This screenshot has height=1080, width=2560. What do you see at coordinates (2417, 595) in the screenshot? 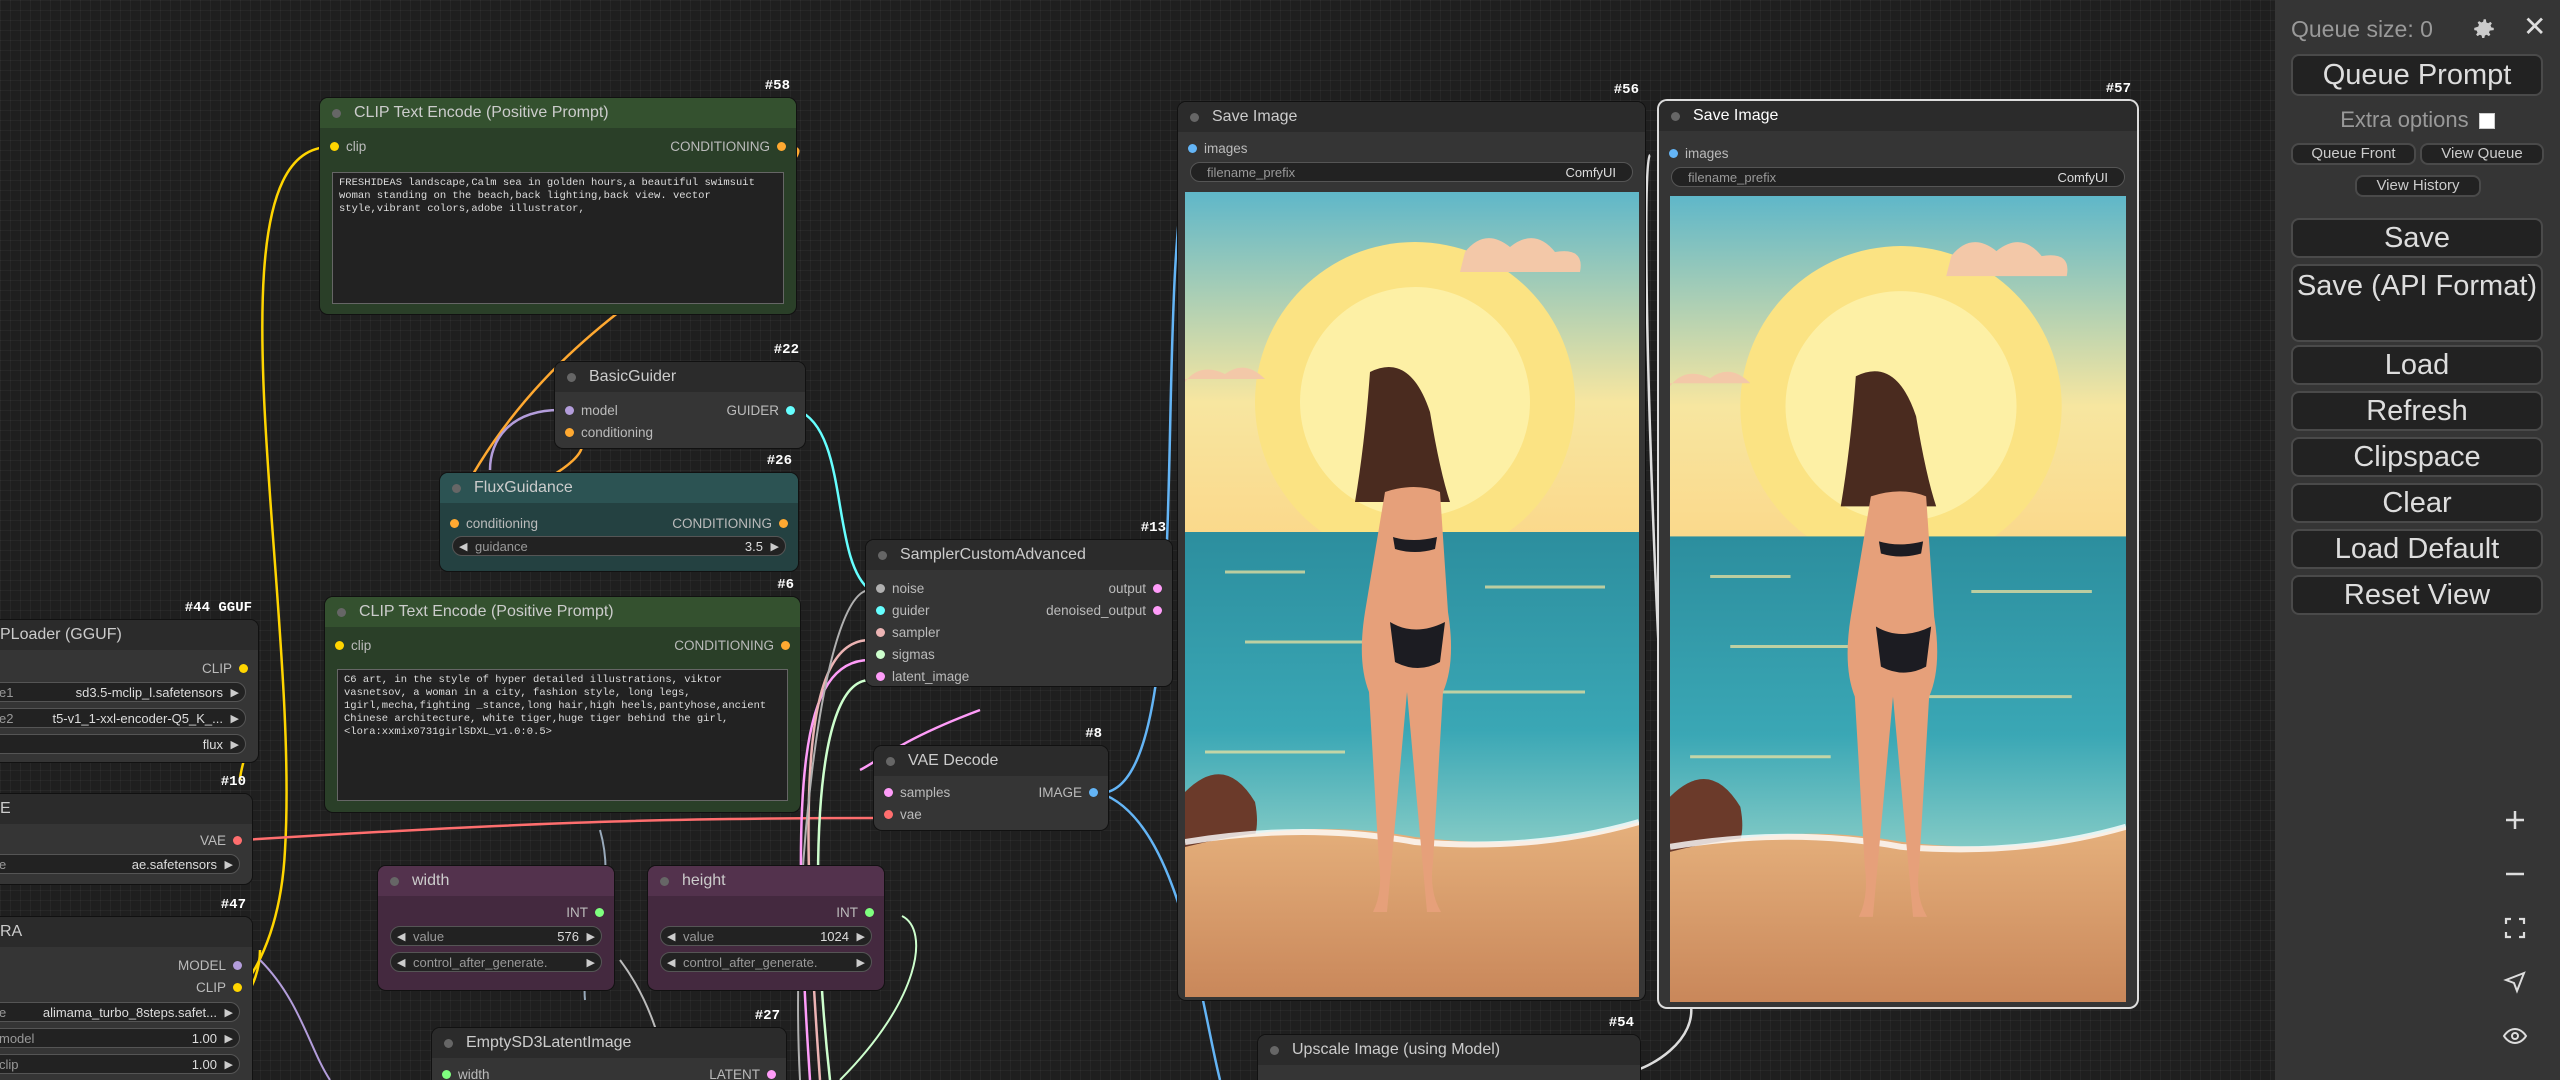
I see `reset-view-button: Reset View` at bounding box center [2417, 595].